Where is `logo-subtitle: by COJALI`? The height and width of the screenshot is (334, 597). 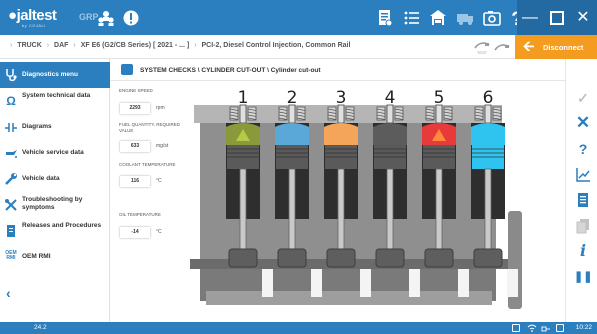 logo-subtitle: by COJALI is located at coordinates (34, 25).